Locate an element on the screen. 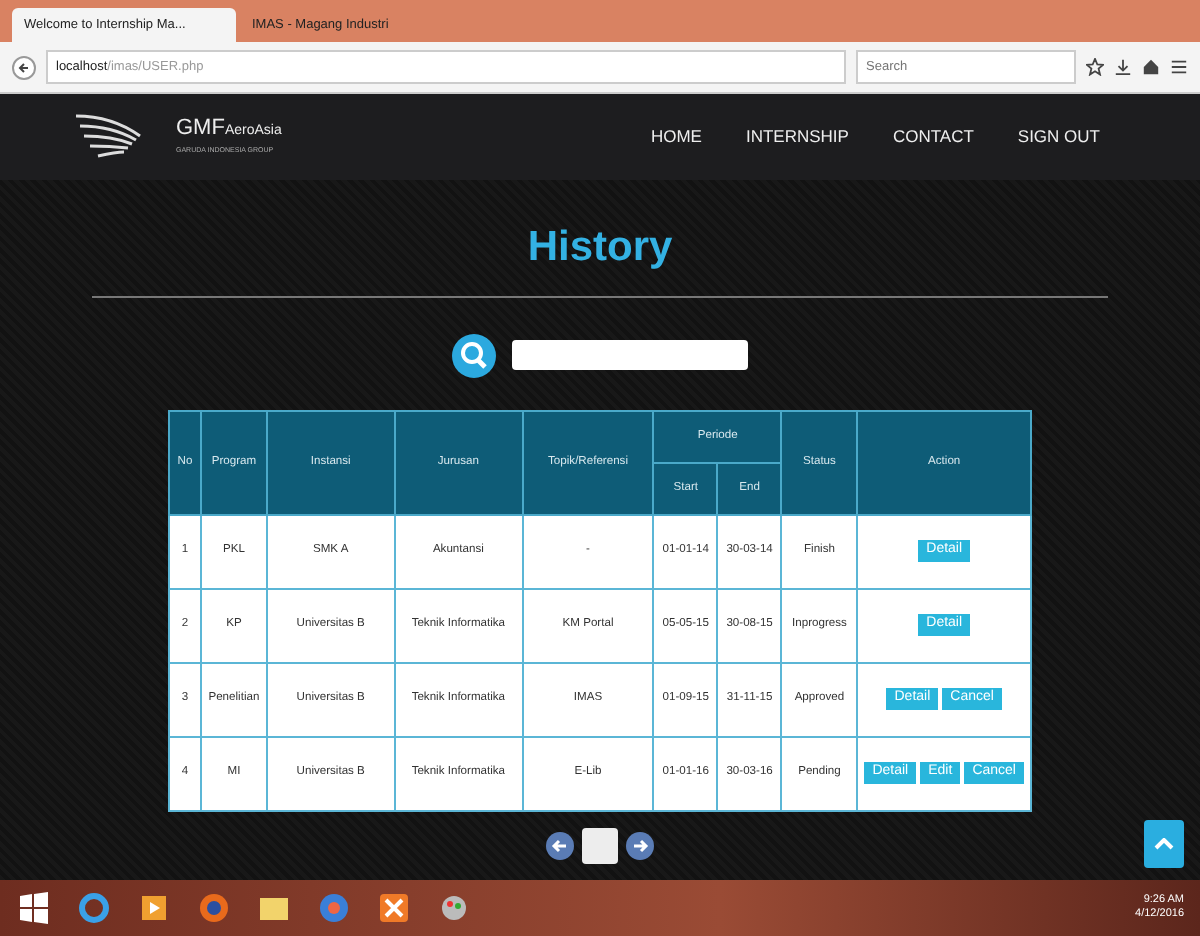 The width and height of the screenshot is (1200, 936). scroll-top-button is located at coordinates (1164, 844).